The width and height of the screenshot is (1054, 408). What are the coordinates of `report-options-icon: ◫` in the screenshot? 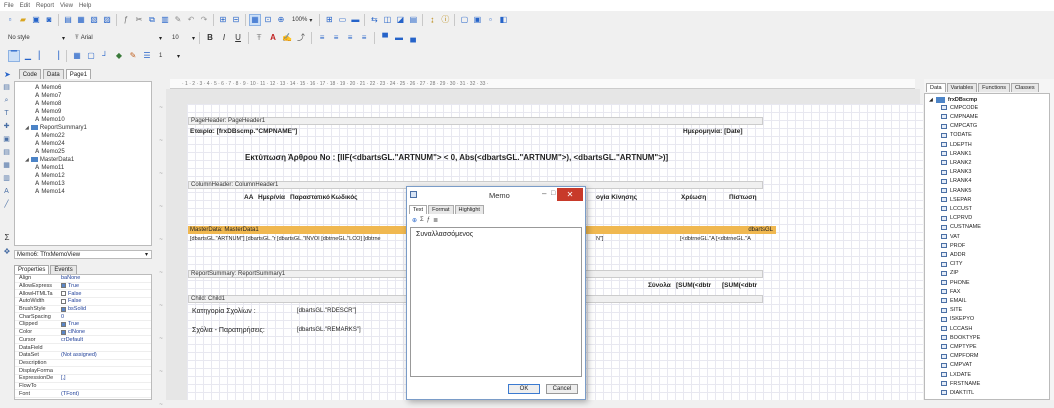 It's located at (387, 20).